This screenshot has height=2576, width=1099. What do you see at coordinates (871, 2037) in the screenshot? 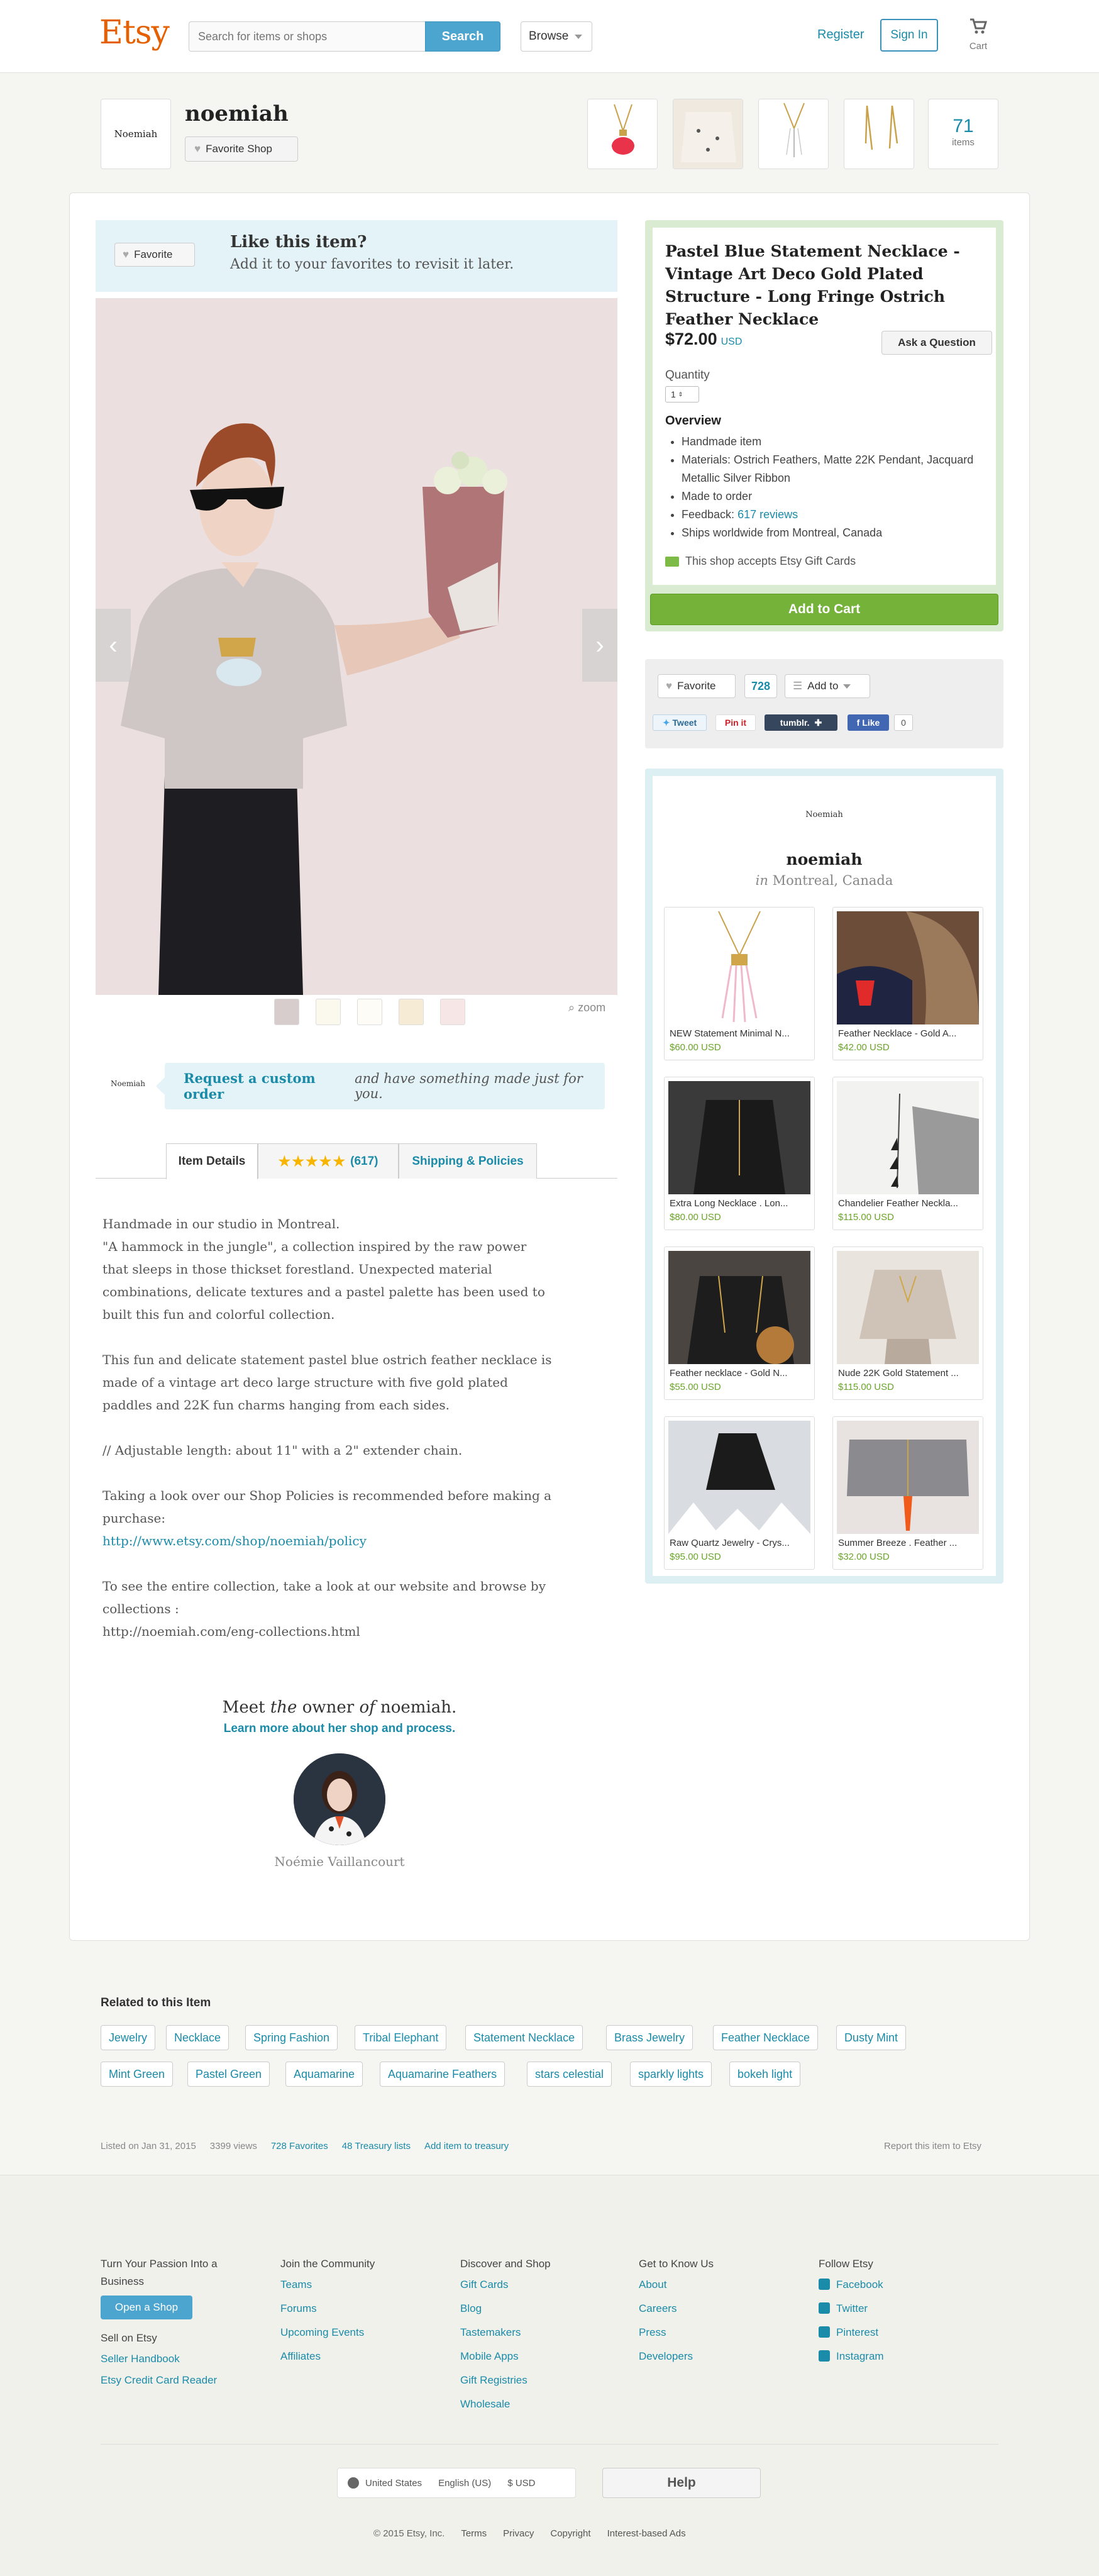
I see `related-tag: Dusty Mint` at bounding box center [871, 2037].